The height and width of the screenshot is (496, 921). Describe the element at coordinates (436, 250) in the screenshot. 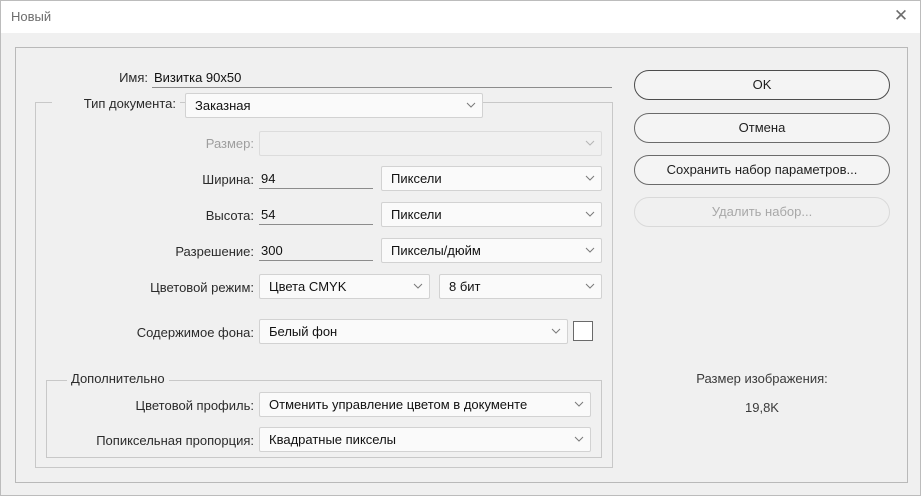

I see `resolution-unit-value: Пикселы/дюйм` at that location.